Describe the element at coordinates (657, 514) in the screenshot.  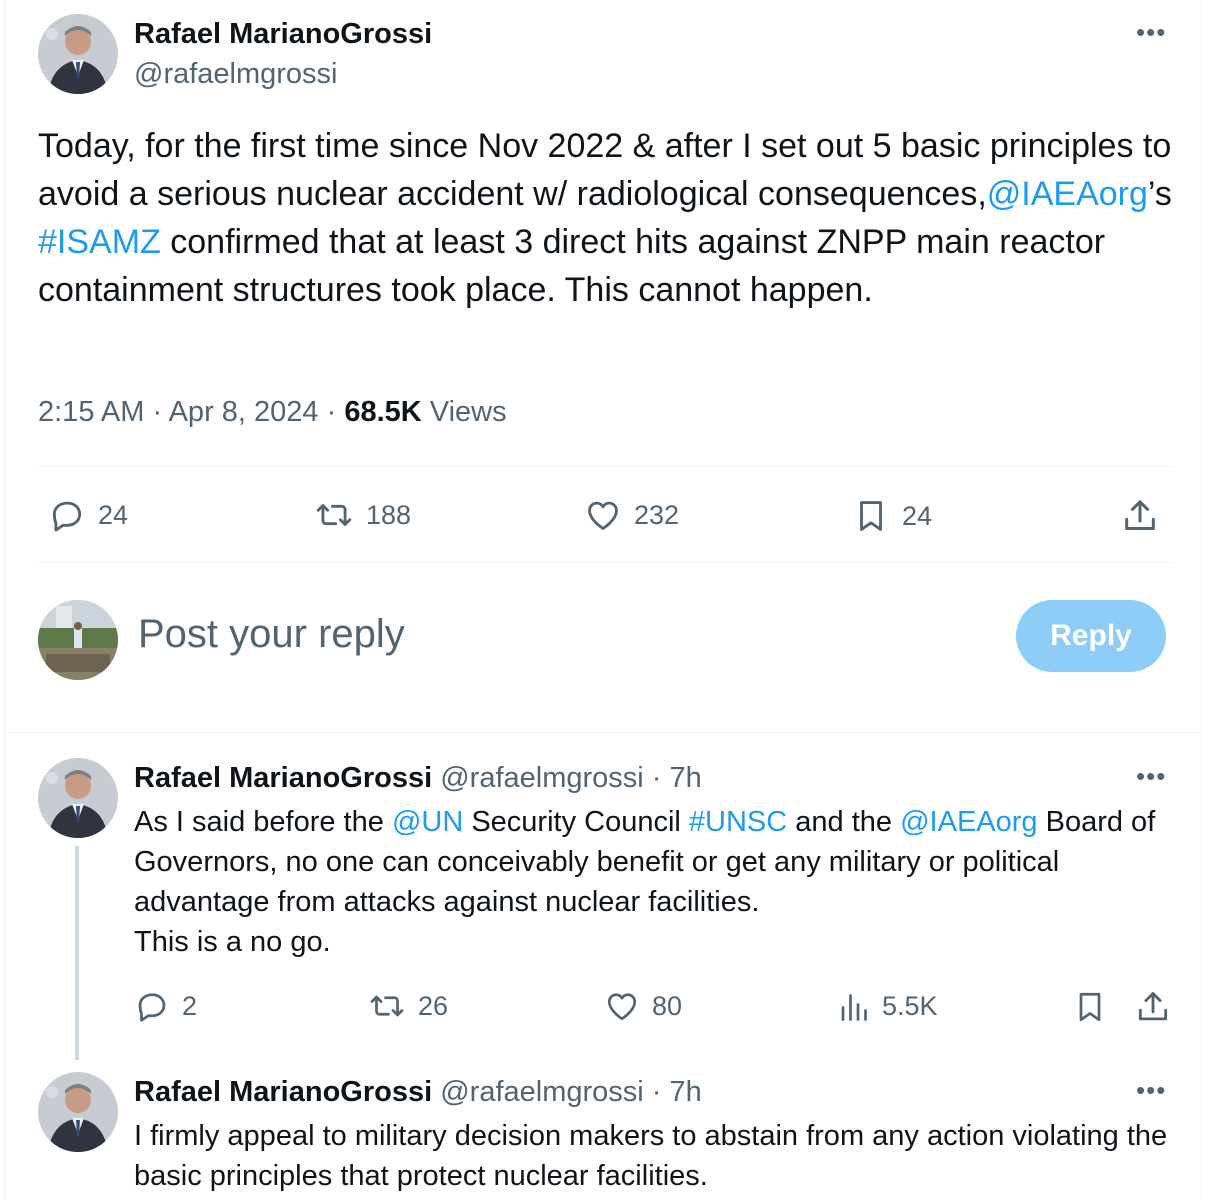
I see `like-count: 232` at that location.